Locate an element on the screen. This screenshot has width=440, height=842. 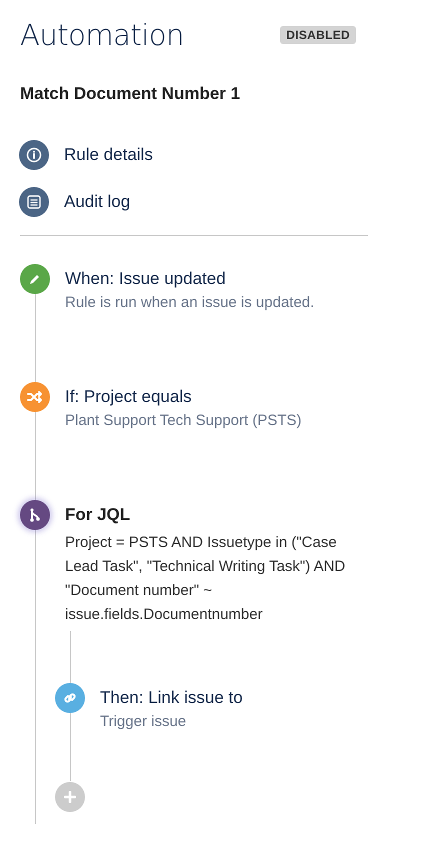
page-title: Automation is located at coordinates (102, 35).